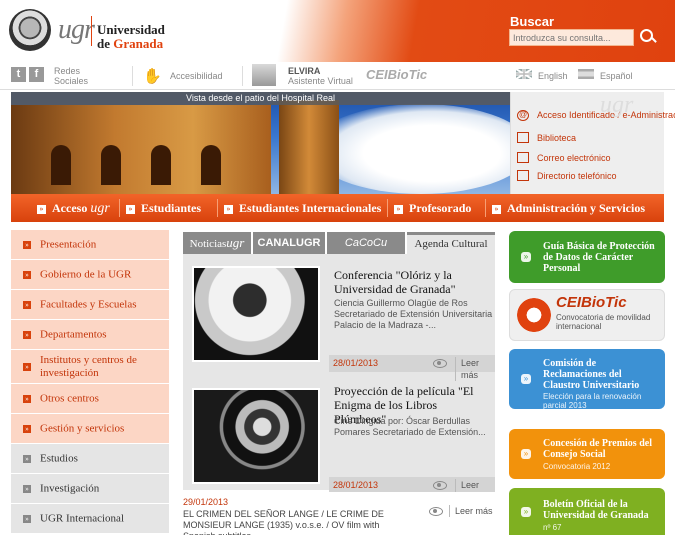  Describe the element at coordinates (196, 76) in the screenshot. I see `accesibilidad-link: Accesibilidad` at that location.